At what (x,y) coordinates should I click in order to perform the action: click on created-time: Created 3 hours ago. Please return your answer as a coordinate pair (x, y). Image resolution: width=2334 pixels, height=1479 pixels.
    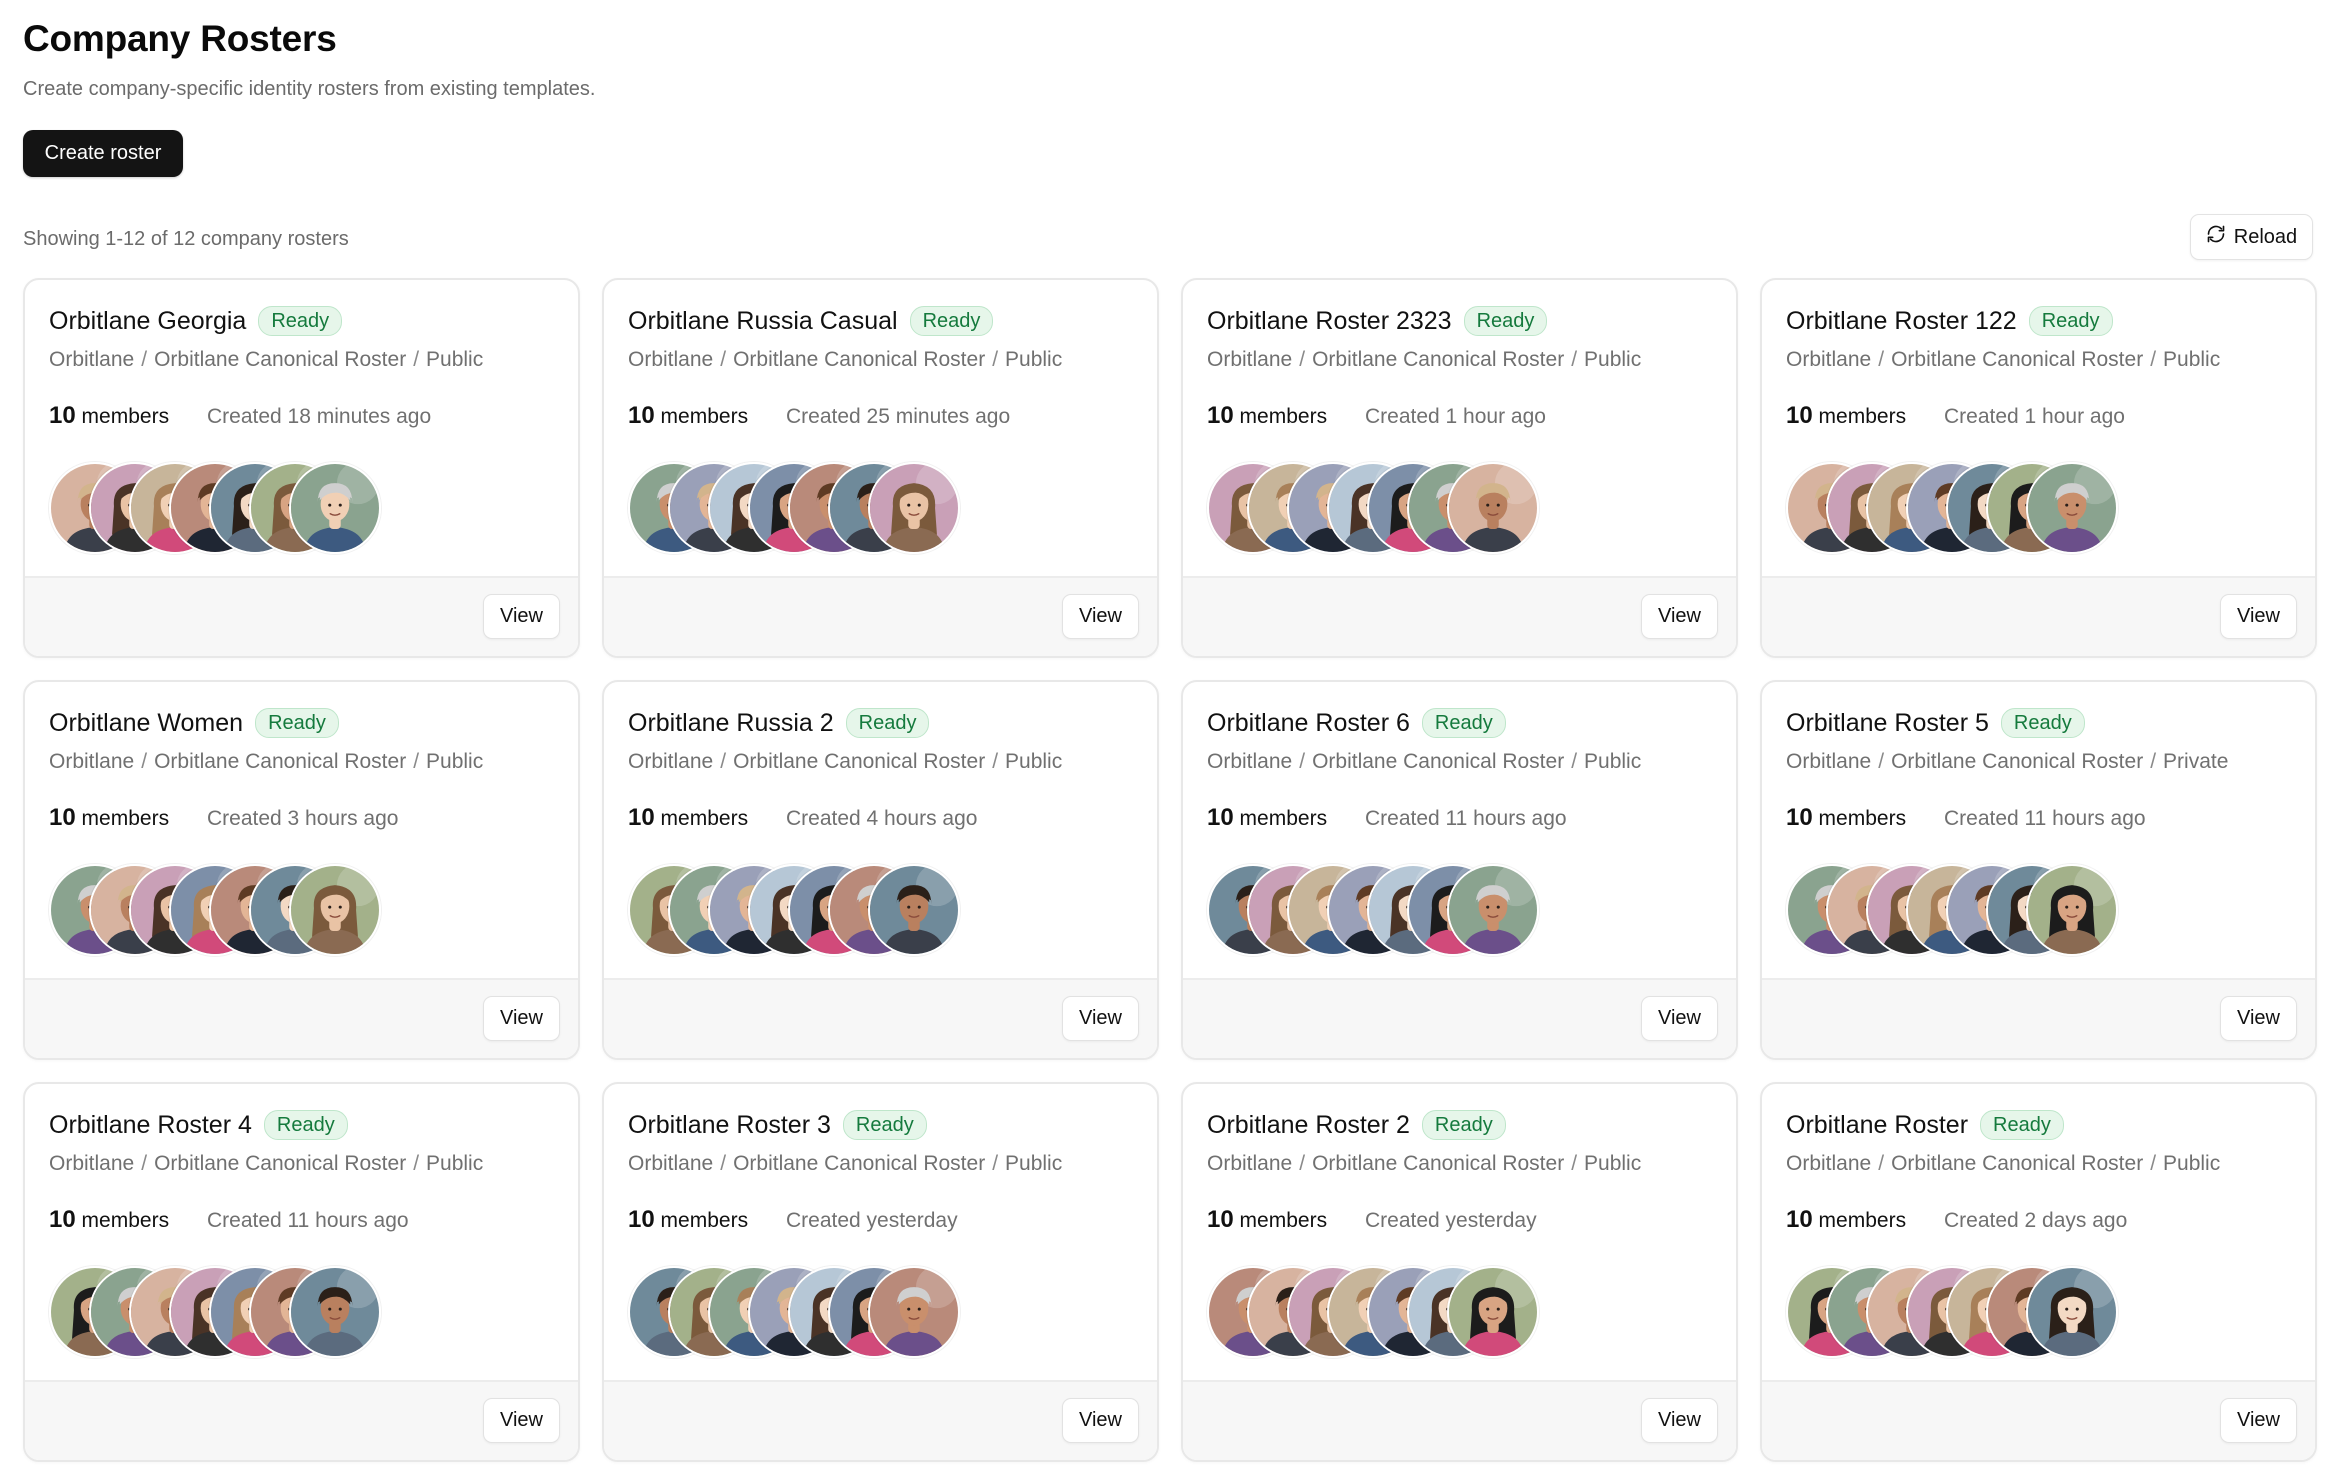
    Looking at the image, I should click on (303, 818).